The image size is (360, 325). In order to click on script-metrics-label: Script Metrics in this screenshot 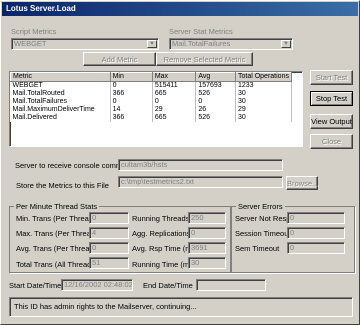, I will do `click(34, 31)`.